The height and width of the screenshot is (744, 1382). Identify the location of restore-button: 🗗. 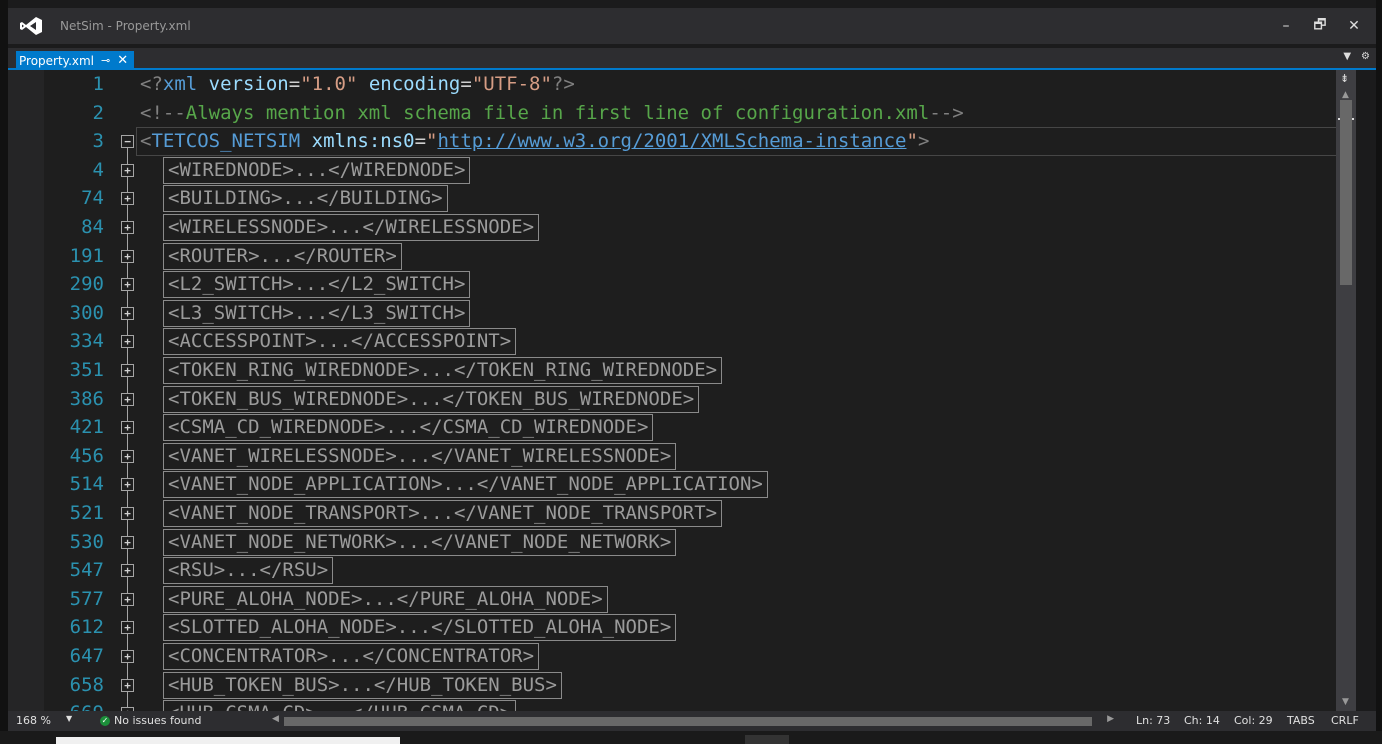
(1320, 26).